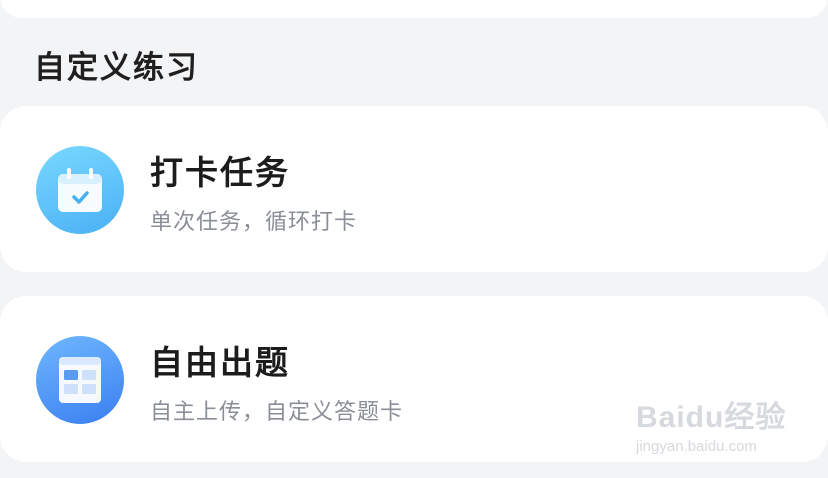 This screenshot has width=828, height=478. I want to click on calendar-check-icon, so click(80, 190).